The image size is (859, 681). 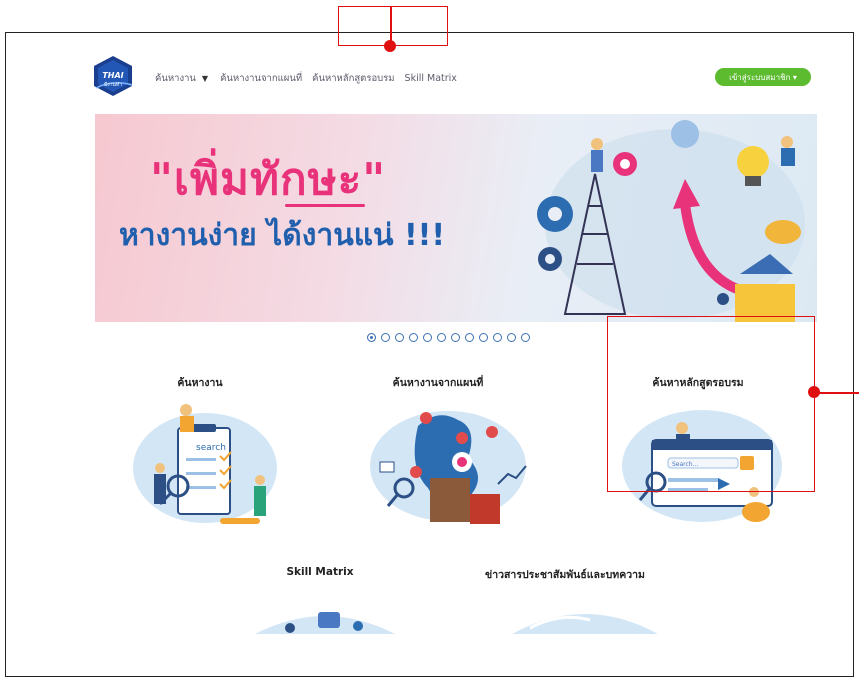 What do you see at coordinates (175, 78) in the screenshot?
I see `nav-find-job: ค้นหางาน` at bounding box center [175, 78].